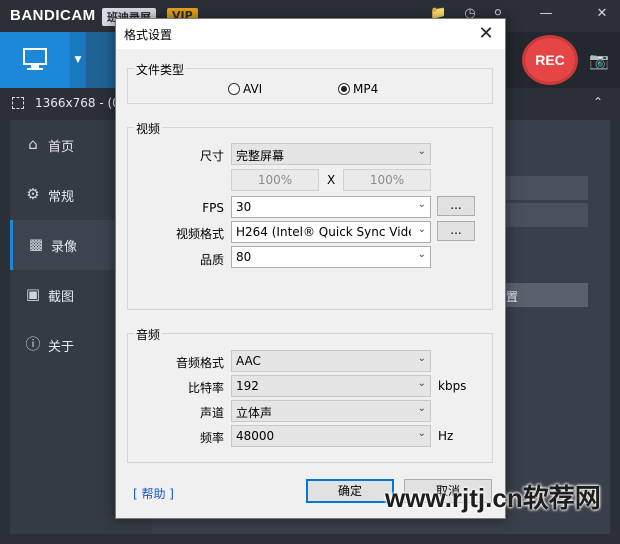 This screenshot has height=544, width=620. I want to click on fps-label: FPS, so click(213, 208).